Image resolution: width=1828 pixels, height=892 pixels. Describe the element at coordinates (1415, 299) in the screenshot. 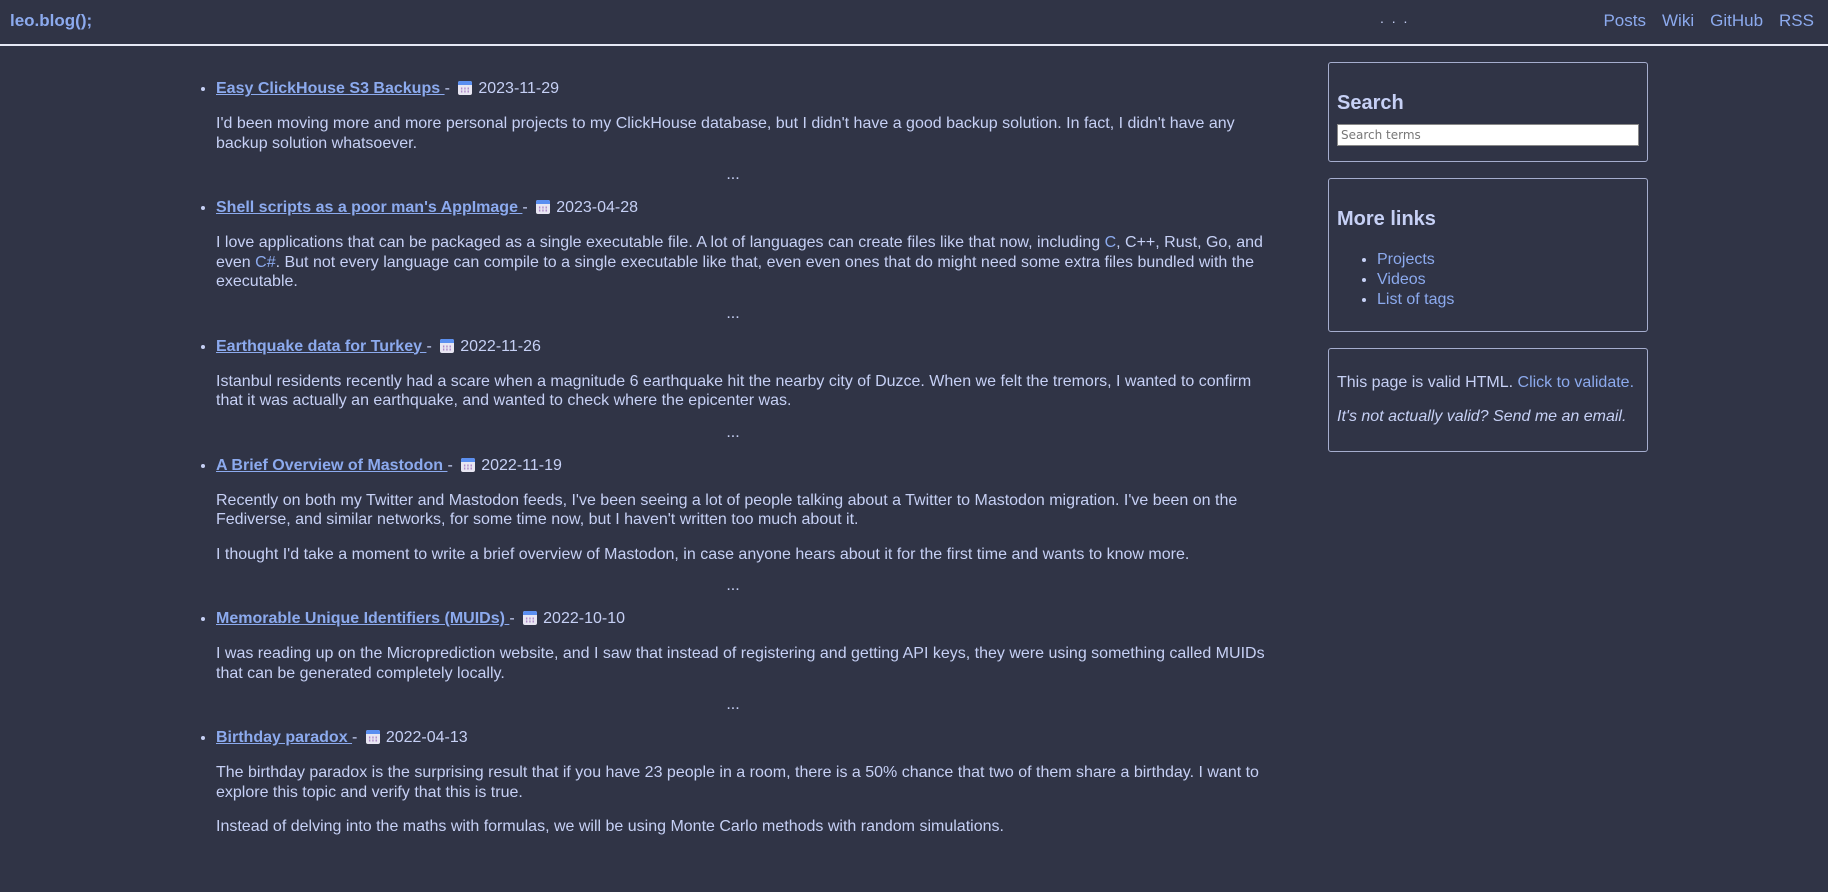

I see `link-list-of-tags: List of tags` at that location.